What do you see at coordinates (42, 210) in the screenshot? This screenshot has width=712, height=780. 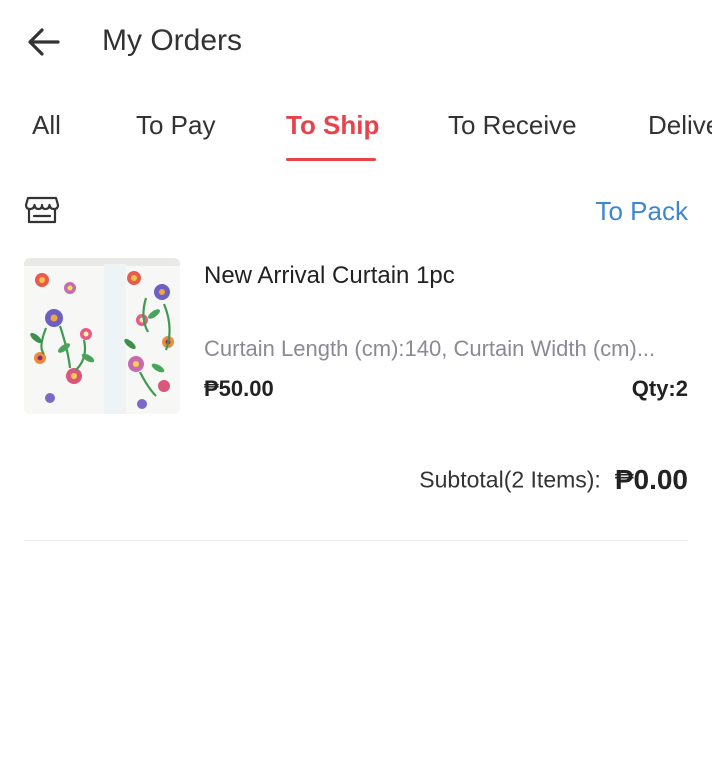 I see `store-icon` at bounding box center [42, 210].